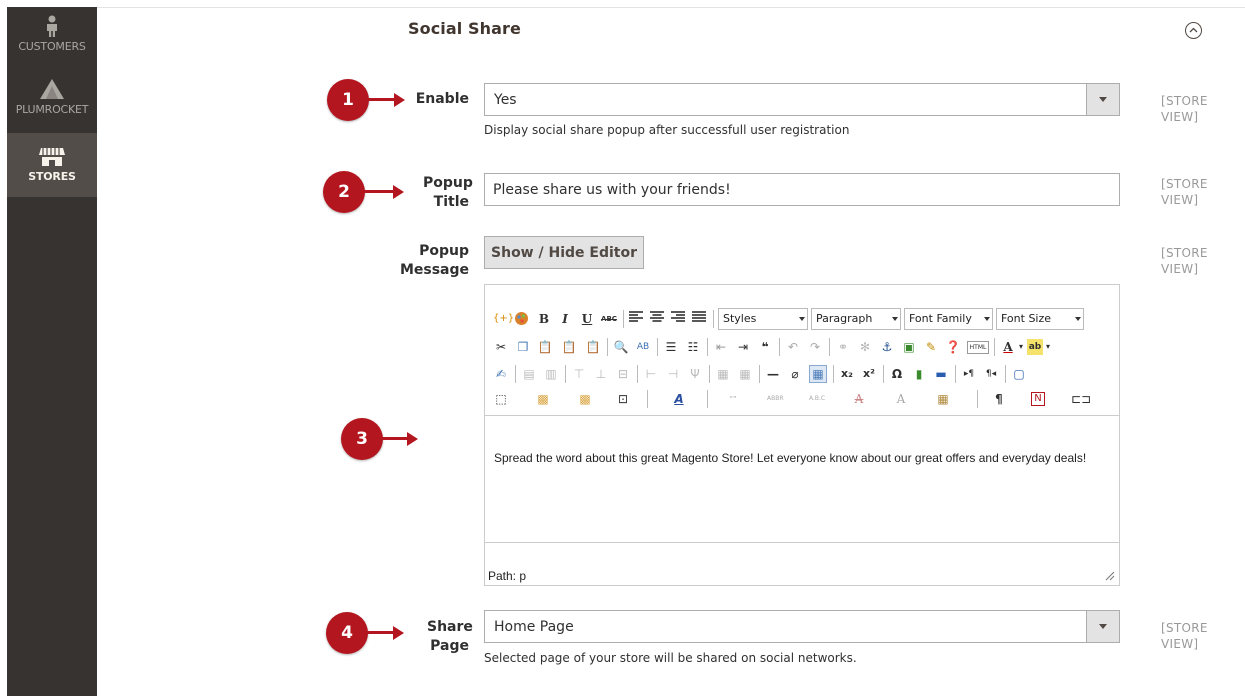 The image size is (1245, 696). Describe the element at coordinates (501, 374) in the screenshot. I see `edit-icon: ✍` at that location.